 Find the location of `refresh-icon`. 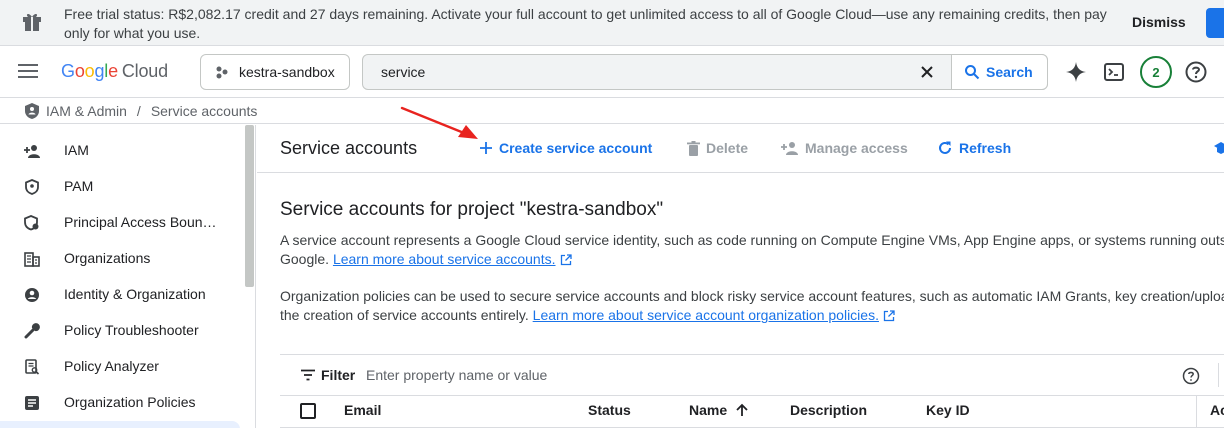

refresh-icon is located at coordinates (945, 147).